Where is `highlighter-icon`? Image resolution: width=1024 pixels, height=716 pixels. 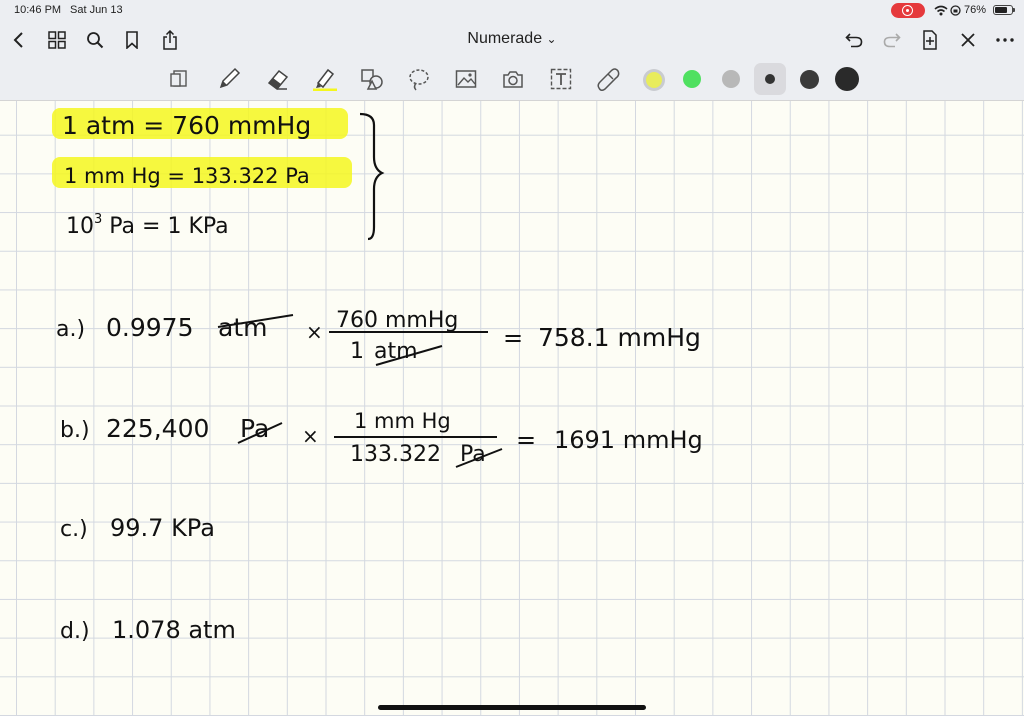
highlighter-icon is located at coordinates (325, 79).